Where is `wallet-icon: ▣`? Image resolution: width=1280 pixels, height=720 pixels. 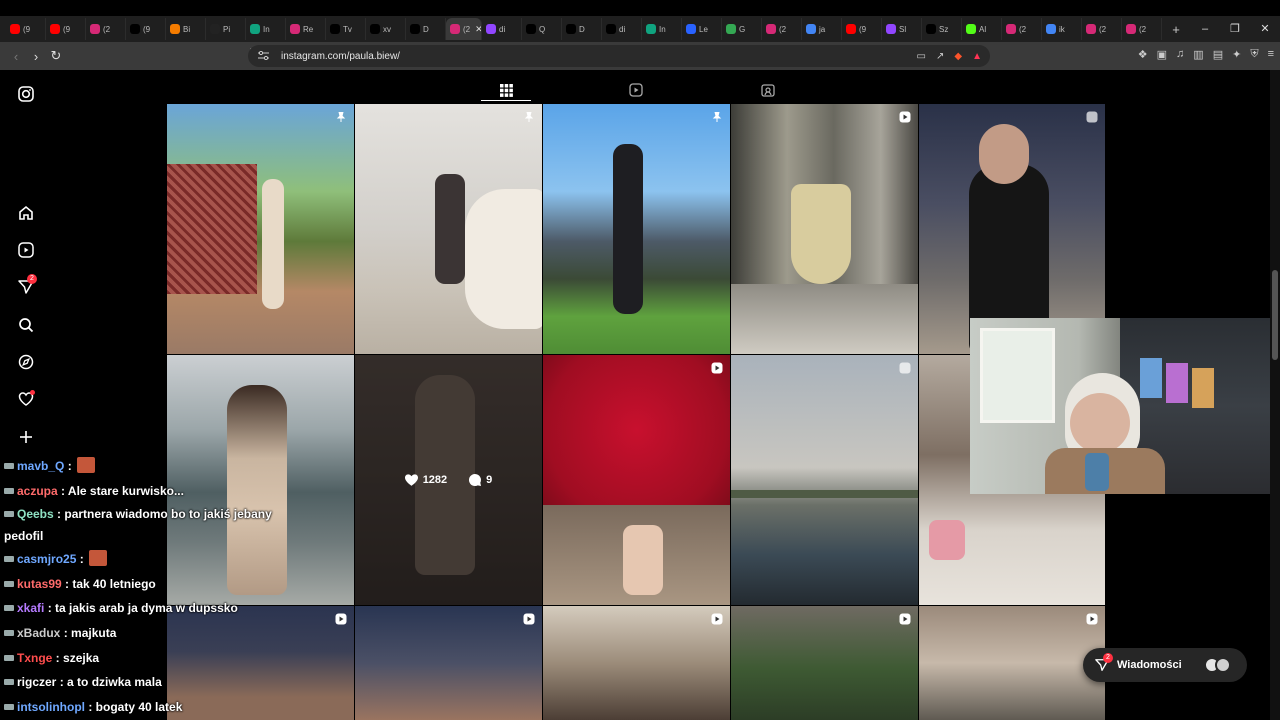
wallet-icon: ▣ is located at coordinates (1162, 54).